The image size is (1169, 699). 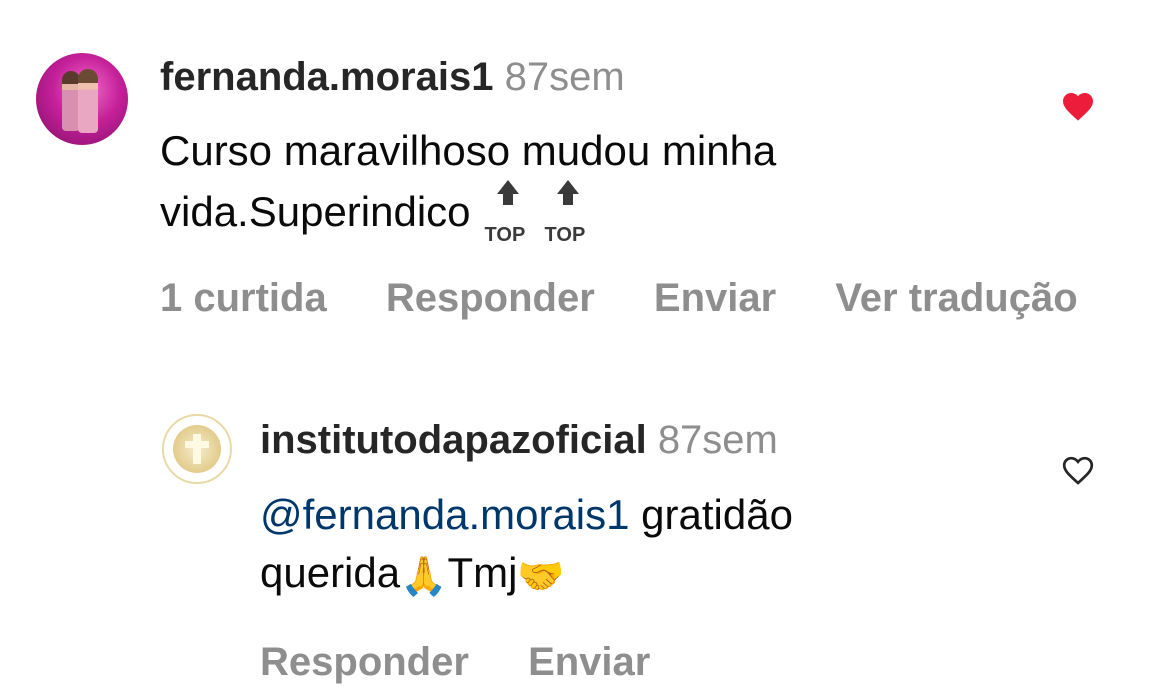 What do you see at coordinates (717, 440) in the screenshot?
I see `reply-time: 87sem` at bounding box center [717, 440].